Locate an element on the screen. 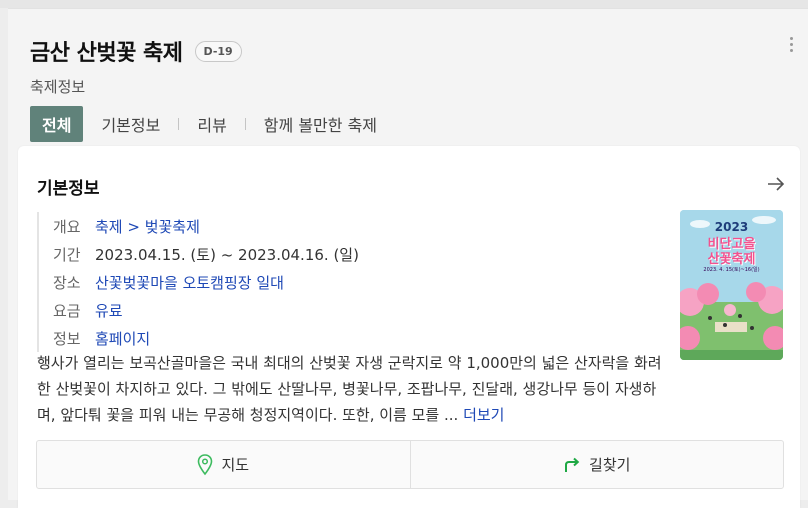 This screenshot has width=808, height=508. info-label: 개요 is located at coordinates (67, 226).